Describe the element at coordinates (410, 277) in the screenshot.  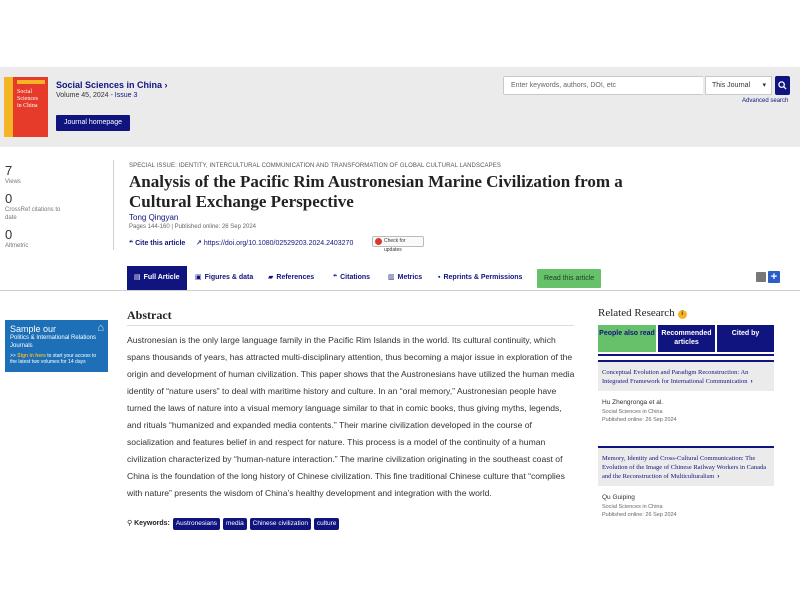
I see `tab-label: Metrics` at that location.